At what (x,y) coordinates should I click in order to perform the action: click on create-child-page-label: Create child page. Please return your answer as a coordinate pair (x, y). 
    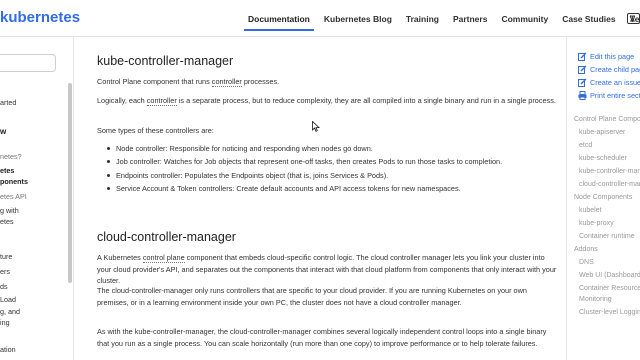
    Looking at the image, I should click on (615, 69).